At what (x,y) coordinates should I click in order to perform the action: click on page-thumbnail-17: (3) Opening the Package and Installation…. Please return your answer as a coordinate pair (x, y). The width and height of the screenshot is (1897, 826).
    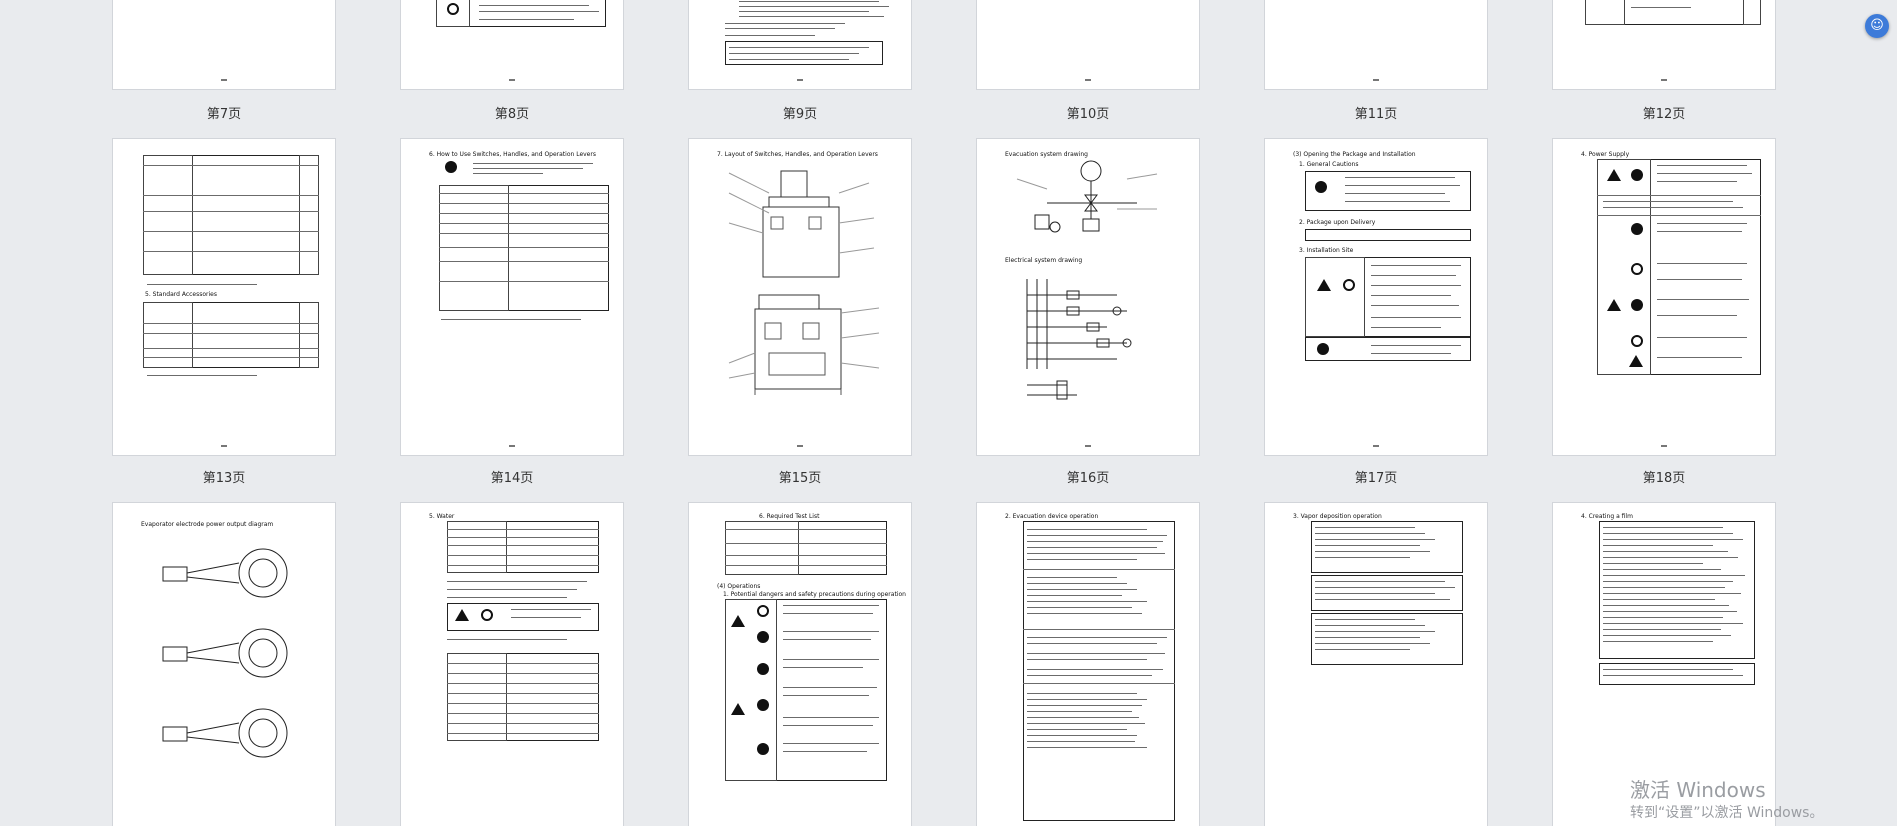
    Looking at the image, I should click on (1376, 297).